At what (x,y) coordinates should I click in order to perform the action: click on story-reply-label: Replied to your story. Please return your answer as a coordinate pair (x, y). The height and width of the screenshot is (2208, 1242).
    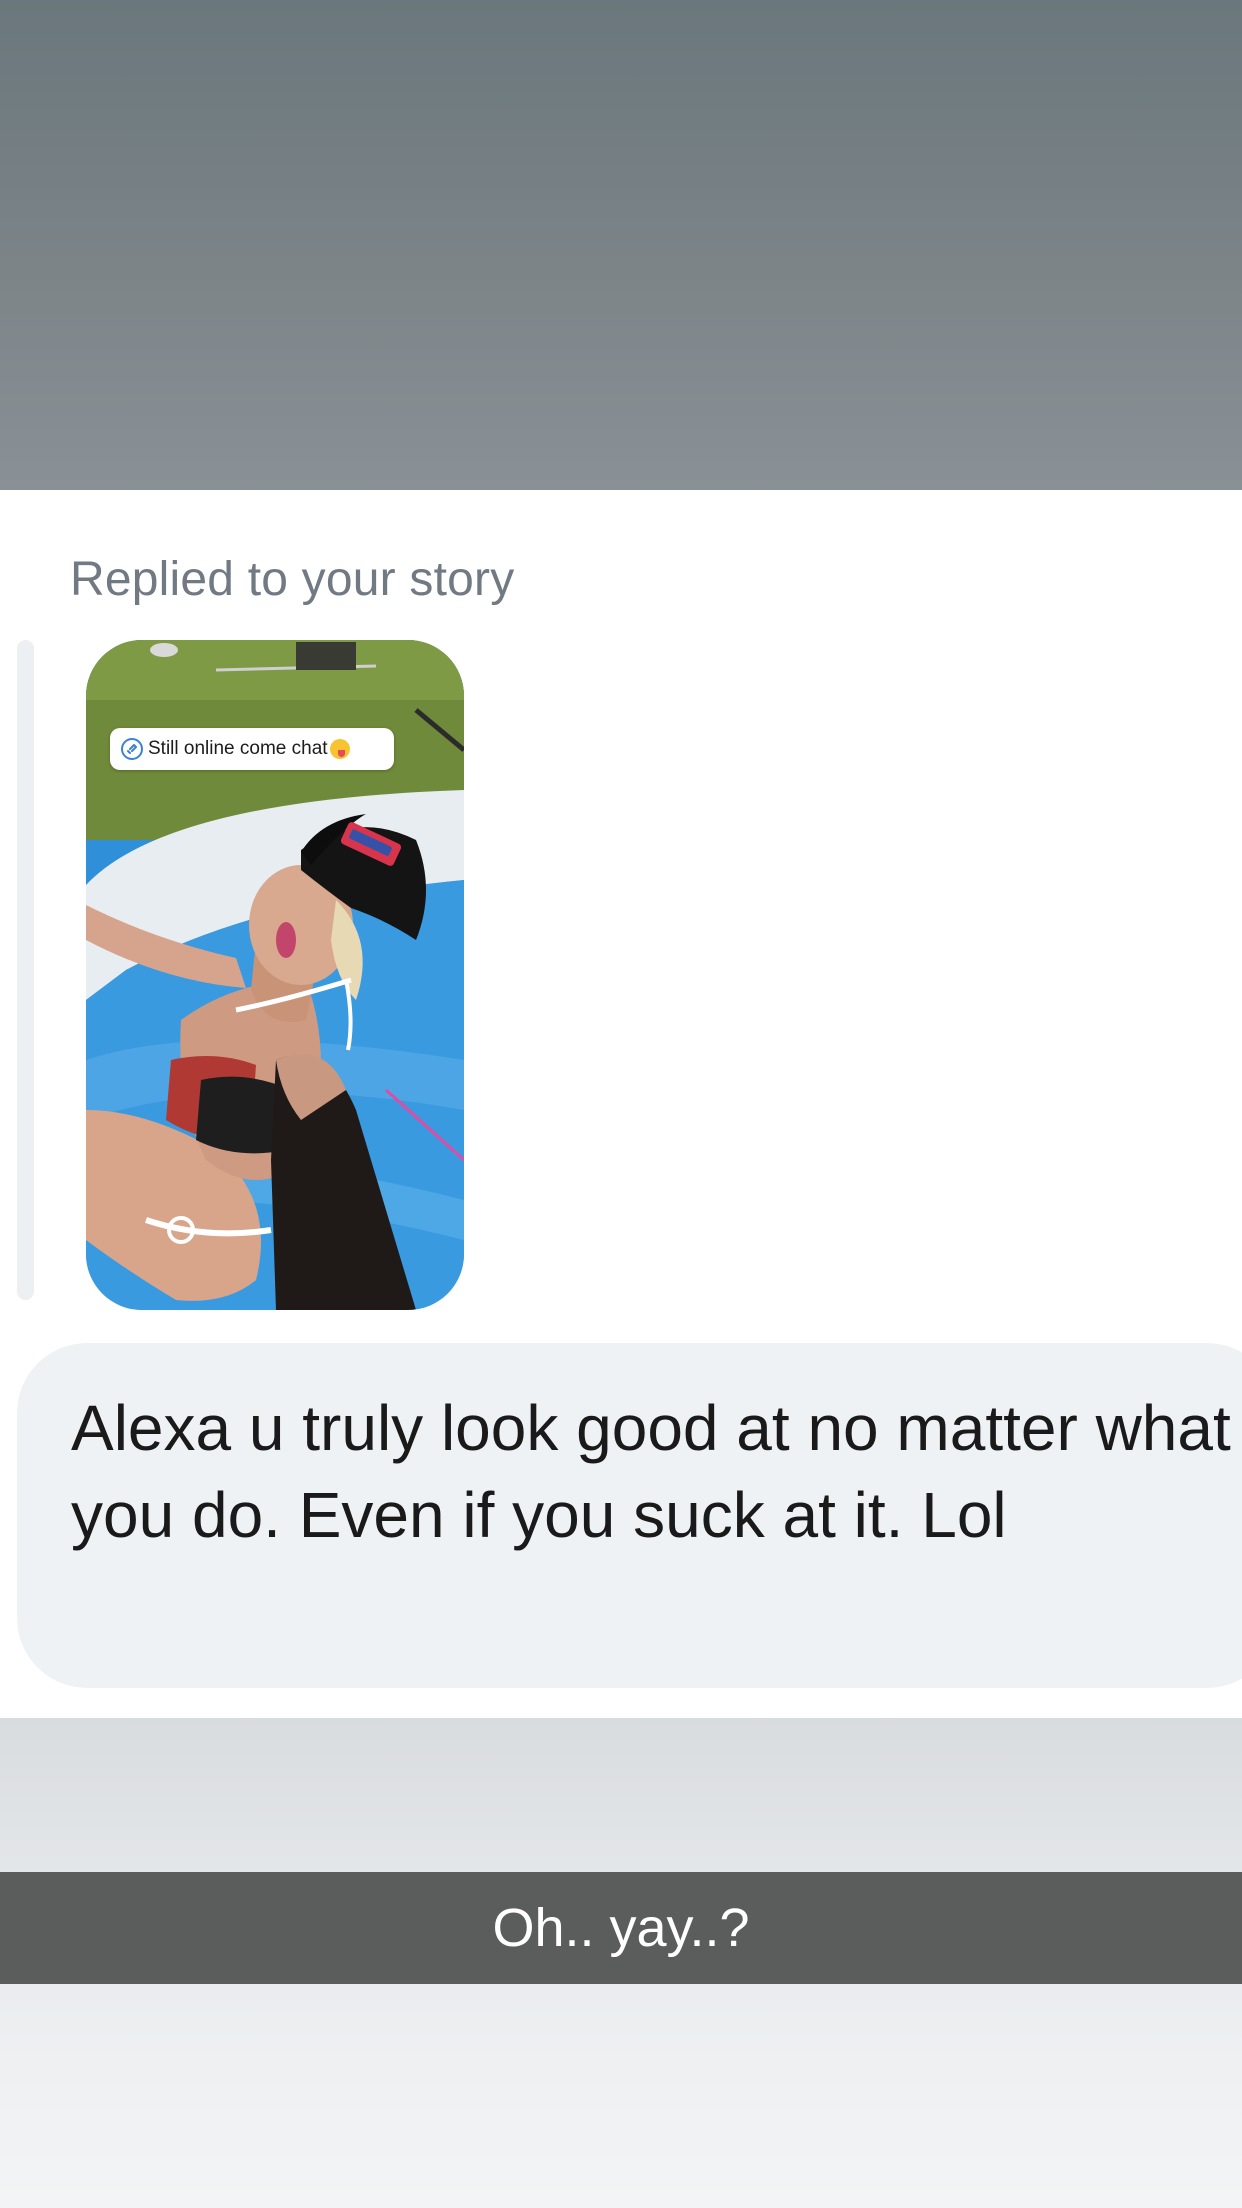
    Looking at the image, I should click on (292, 579).